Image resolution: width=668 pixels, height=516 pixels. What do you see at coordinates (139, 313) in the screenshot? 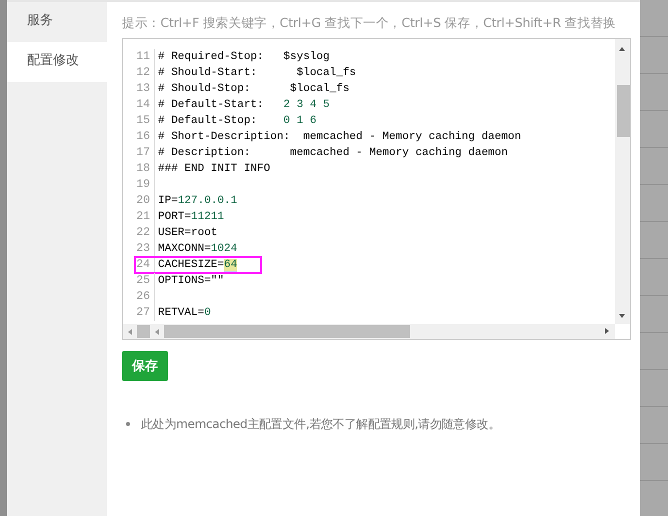
I see `line-number: 27` at bounding box center [139, 313].